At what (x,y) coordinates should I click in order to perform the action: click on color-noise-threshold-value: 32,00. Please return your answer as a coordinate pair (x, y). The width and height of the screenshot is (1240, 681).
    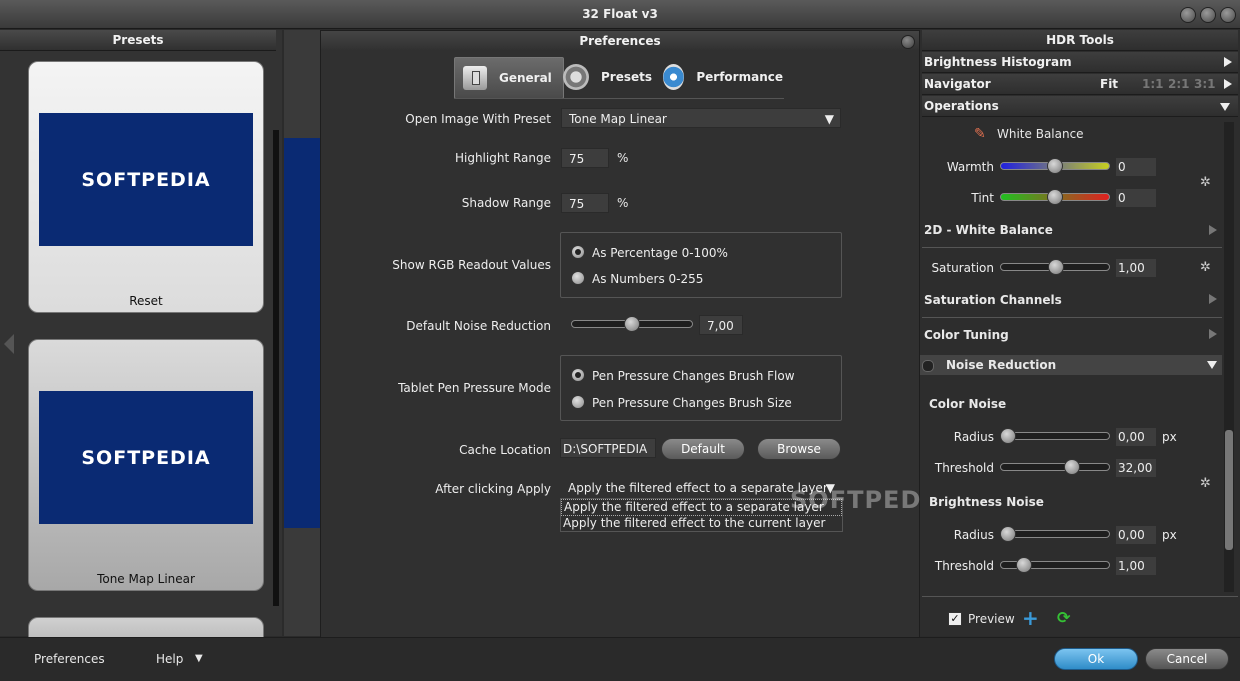
    Looking at the image, I should click on (1136, 468).